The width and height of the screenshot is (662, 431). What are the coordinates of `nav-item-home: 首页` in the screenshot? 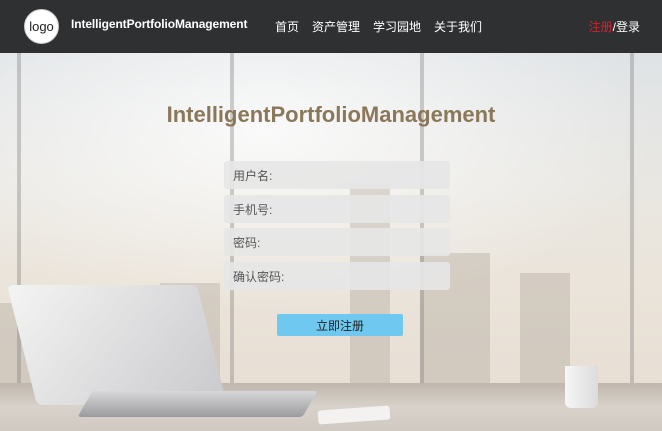 It's located at (287, 26).